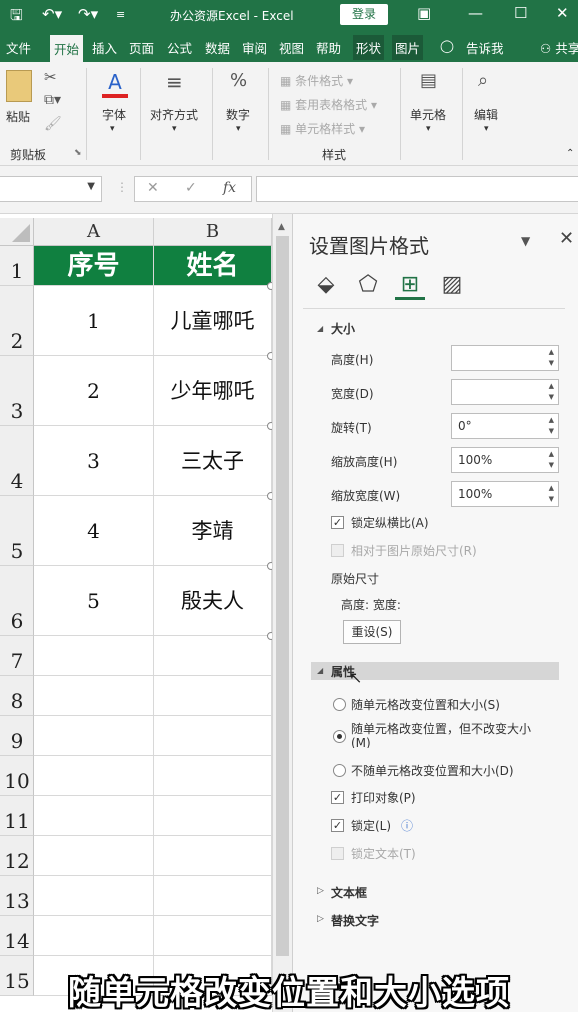  Describe the element at coordinates (120, 14) in the screenshot. I see `customize-qat-icon: ≡` at that location.